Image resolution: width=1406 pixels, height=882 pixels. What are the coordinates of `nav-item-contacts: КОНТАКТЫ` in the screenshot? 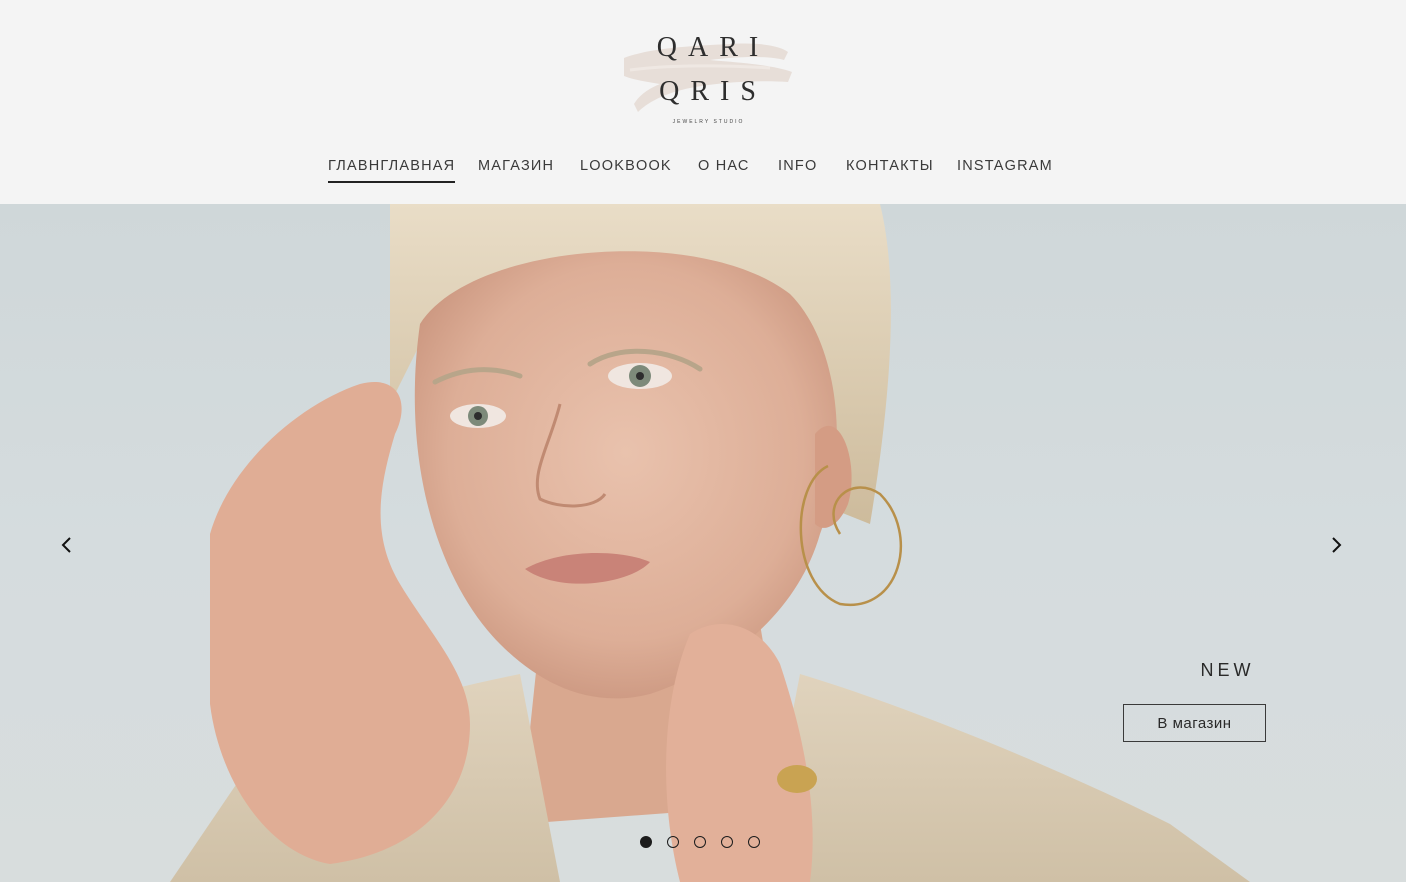 It's located at (890, 169).